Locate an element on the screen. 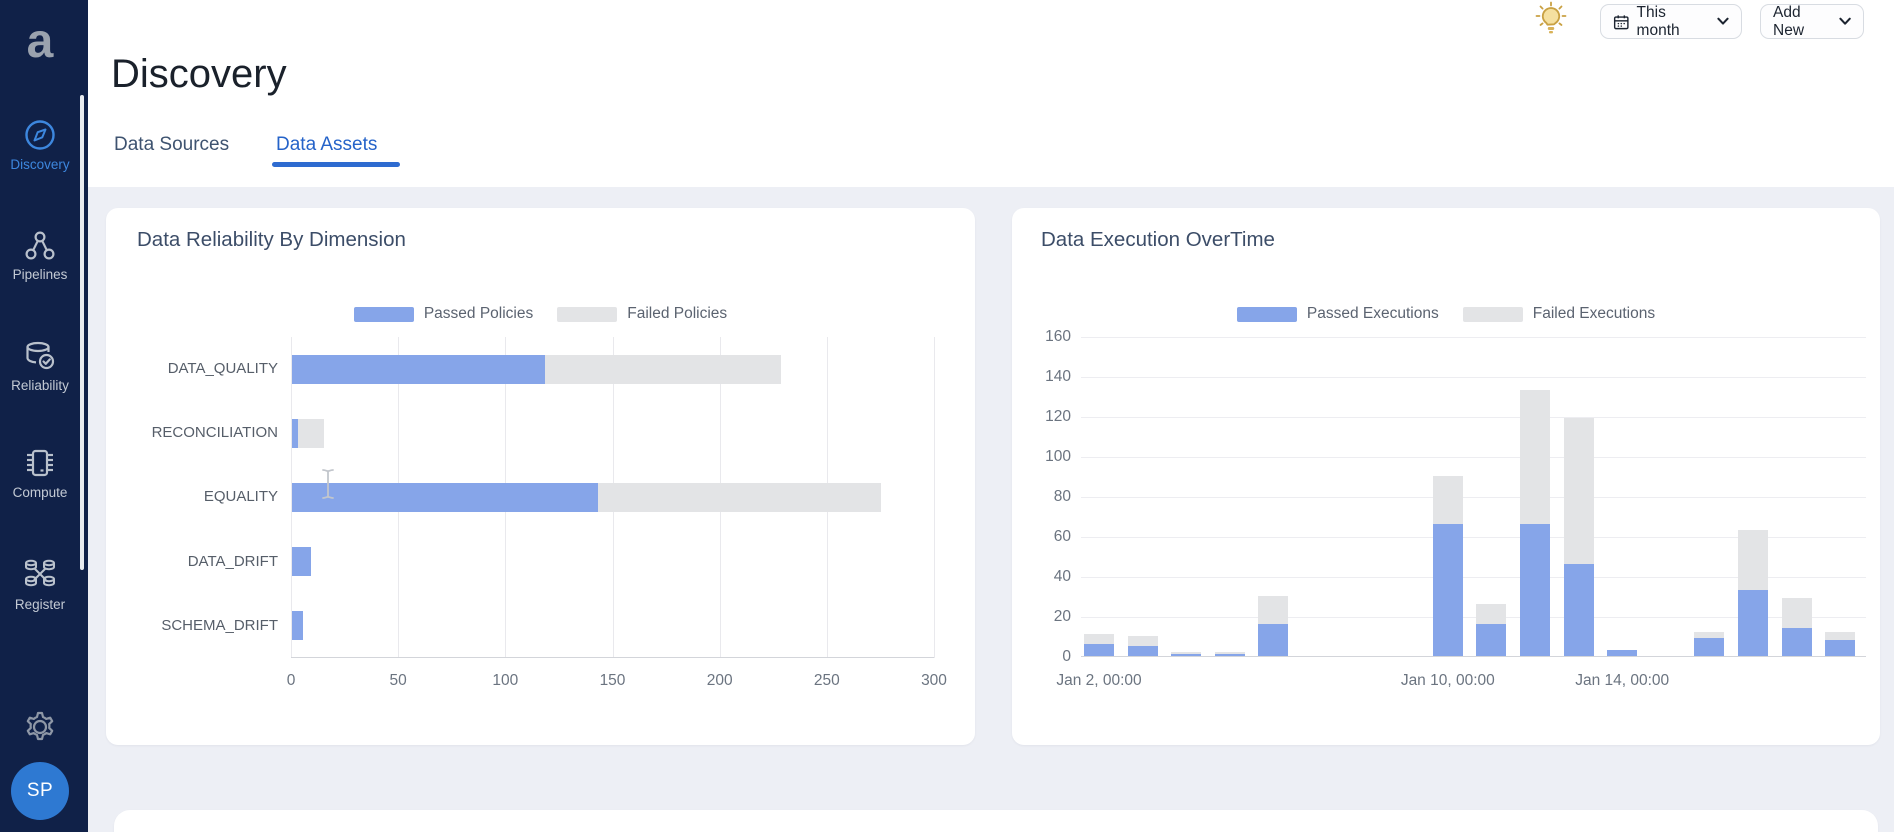 The height and width of the screenshot is (832, 1894). y-axis-tick-label: 100 is located at coordinates (1058, 456).